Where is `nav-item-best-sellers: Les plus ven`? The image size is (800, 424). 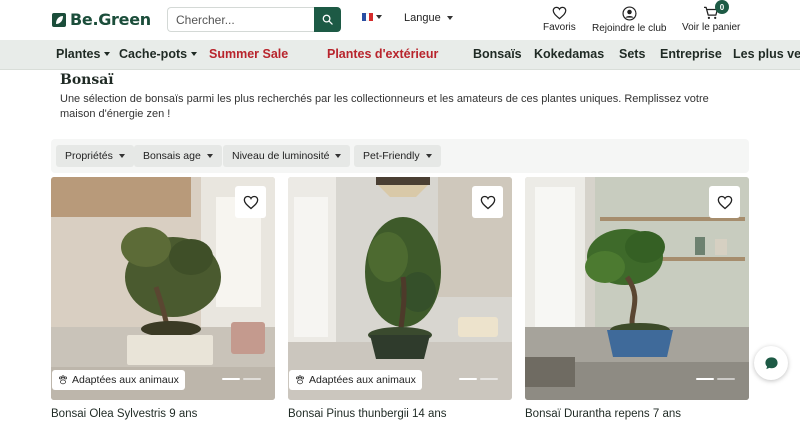
nav-item-best-sellers: Les plus ven is located at coordinates (766, 54).